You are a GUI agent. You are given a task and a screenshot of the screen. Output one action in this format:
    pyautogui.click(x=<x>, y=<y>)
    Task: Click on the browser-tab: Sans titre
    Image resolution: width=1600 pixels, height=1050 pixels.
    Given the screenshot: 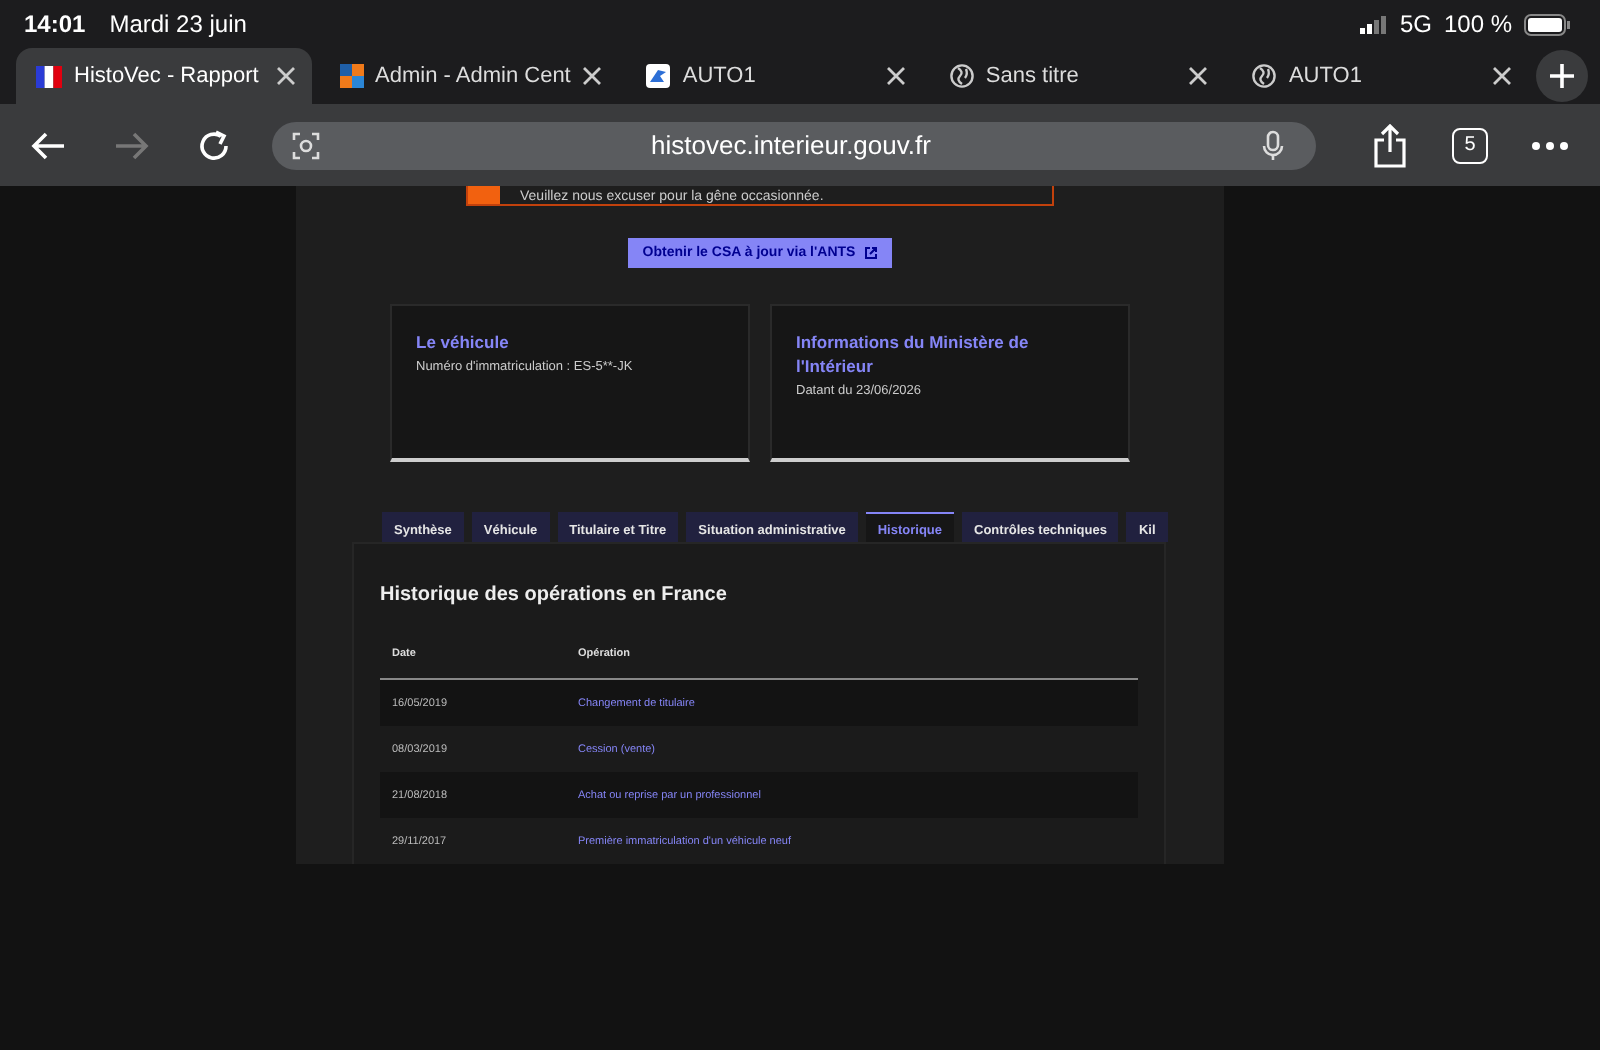 What is the action you would take?
    pyautogui.click(x=1077, y=76)
    